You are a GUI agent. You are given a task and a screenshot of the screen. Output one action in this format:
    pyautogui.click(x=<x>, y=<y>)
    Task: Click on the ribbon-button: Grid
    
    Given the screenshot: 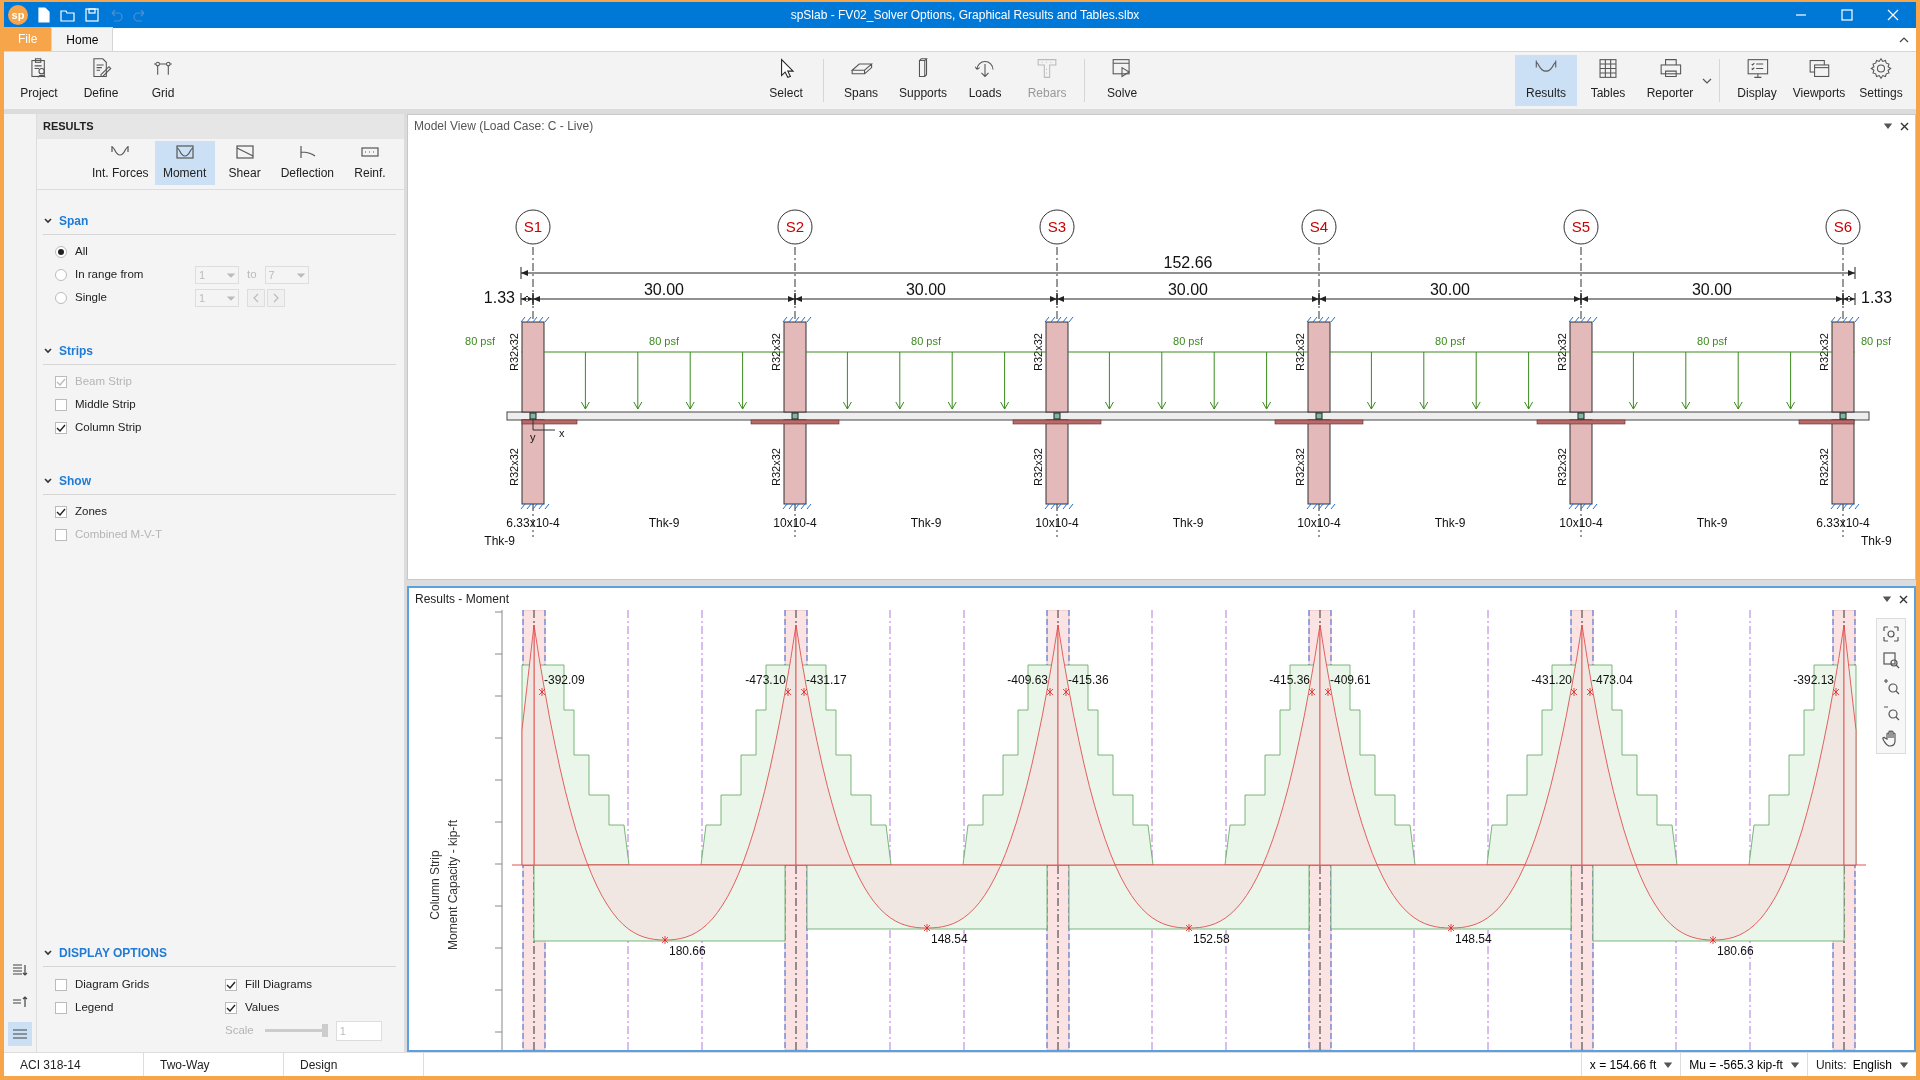 What is the action you would take?
    pyautogui.click(x=163, y=80)
    